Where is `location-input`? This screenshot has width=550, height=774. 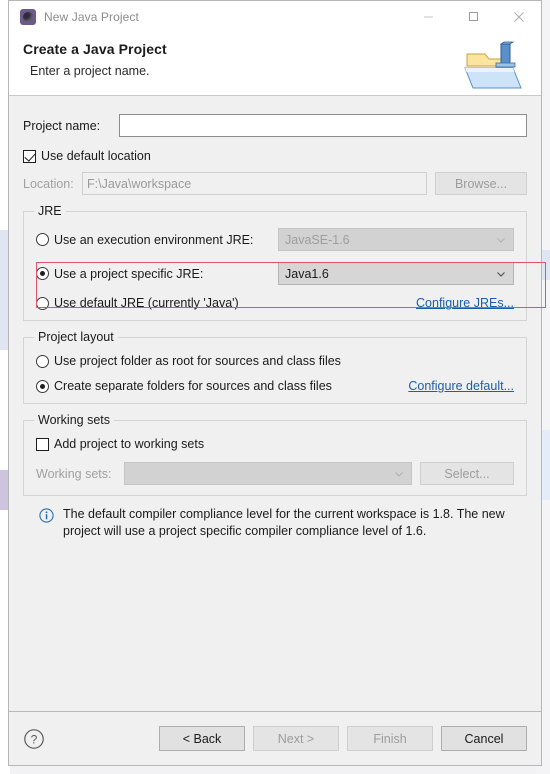
location-input is located at coordinates (254, 183).